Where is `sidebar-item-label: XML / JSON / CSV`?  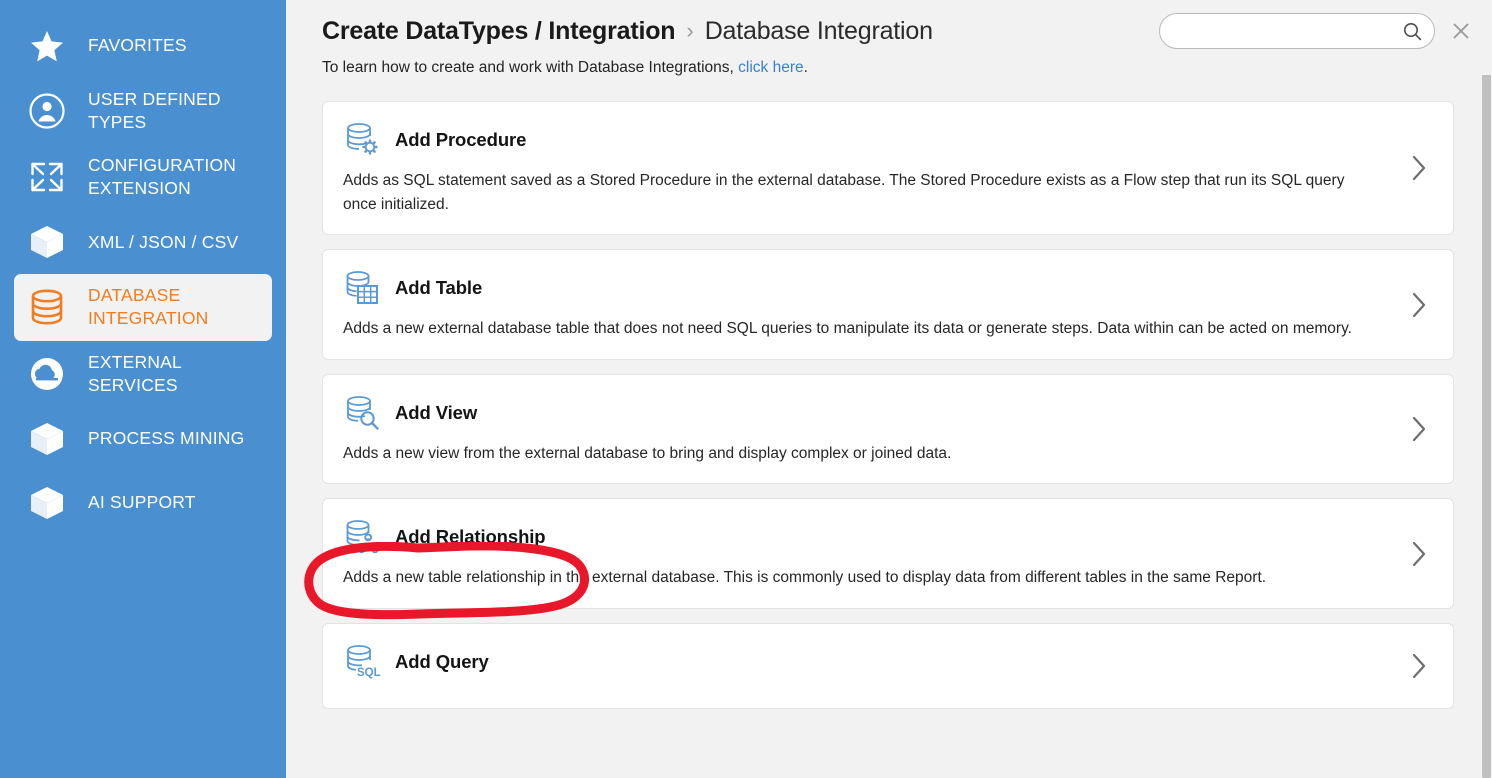 sidebar-item-label: XML / JSON / CSV is located at coordinates (163, 241).